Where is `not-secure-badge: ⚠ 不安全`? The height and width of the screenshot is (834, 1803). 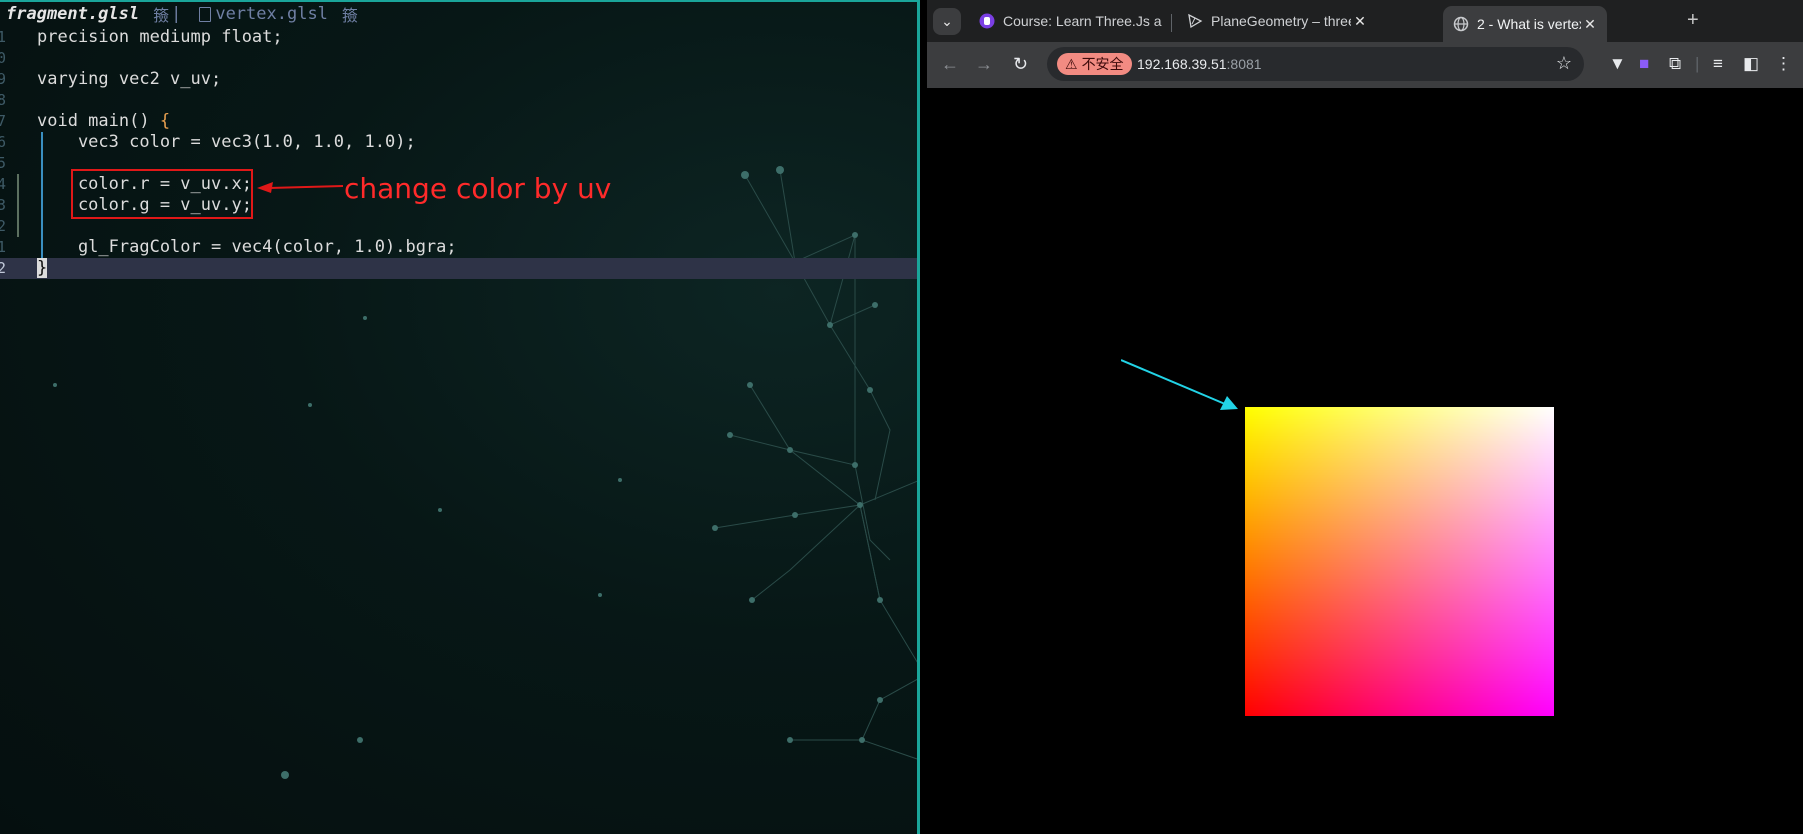 not-secure-badge: ⚠ 不安全 is located at coordinates (1094, 64).